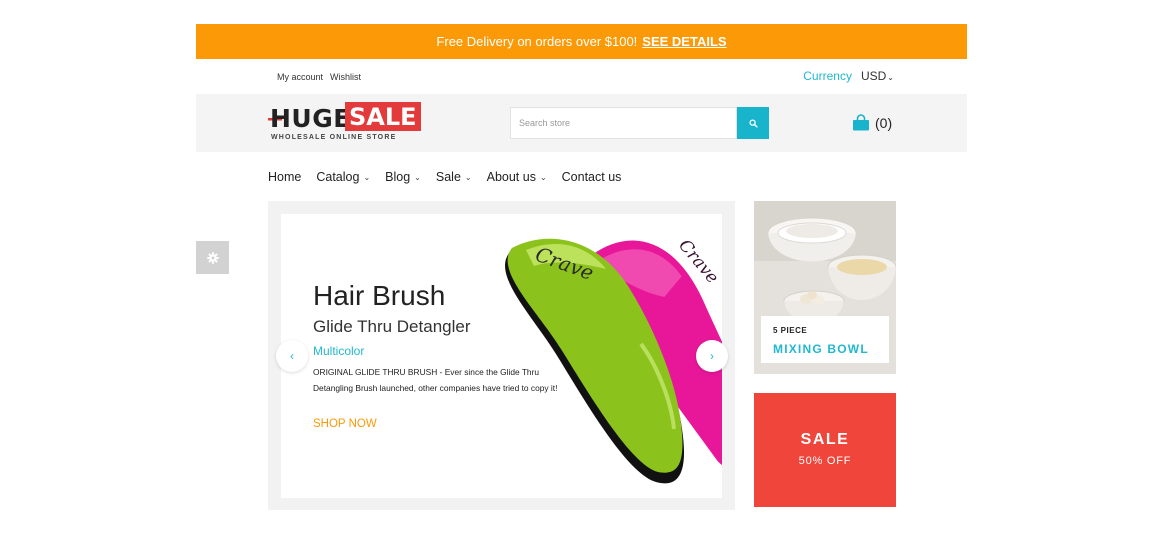  I want to click on logo: HUGE SALE WHOLESALE ONLINE STORE, so click(344, 123).